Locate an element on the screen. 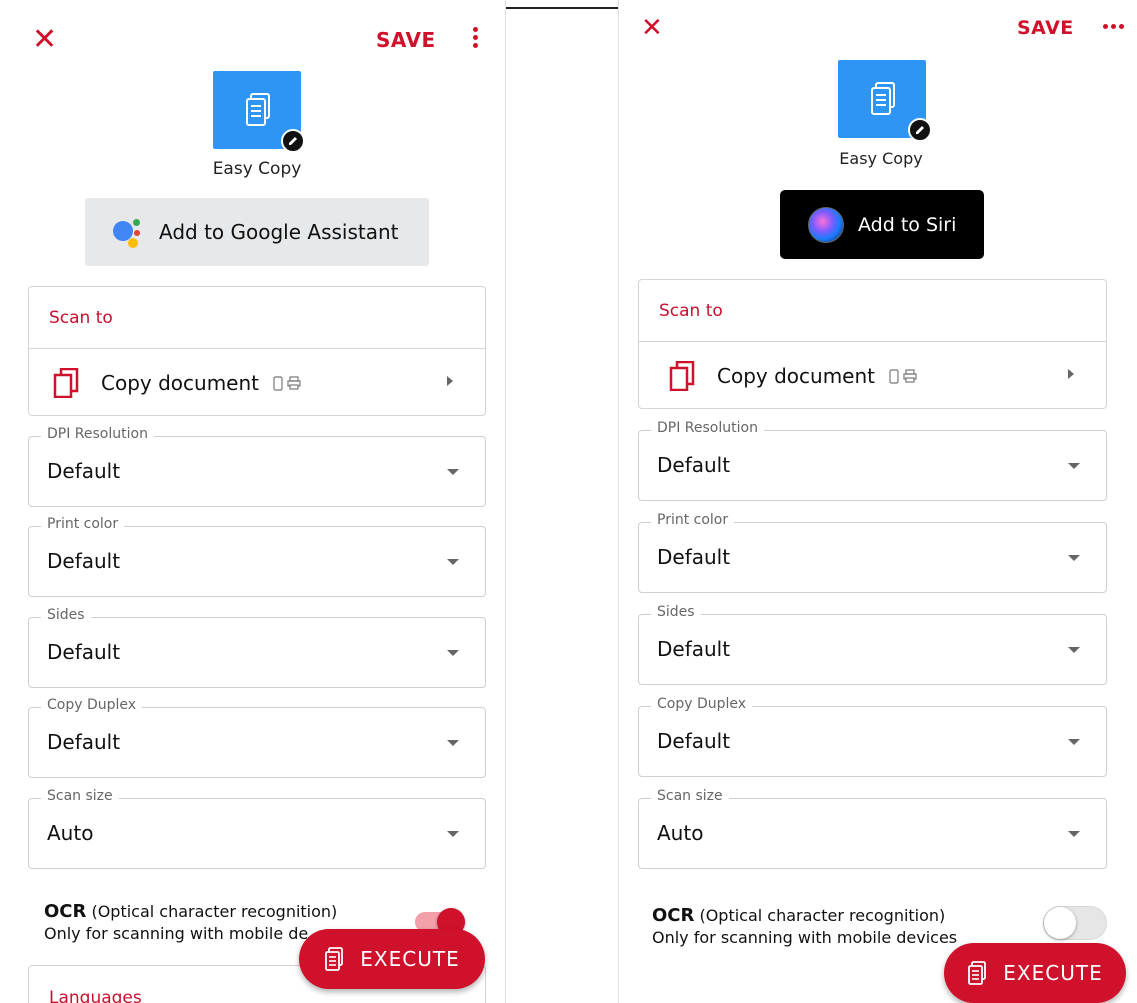 Image resolution: width=1137 pixels, height=1003 pixels. top-divider is located at coordinates (562, 8).